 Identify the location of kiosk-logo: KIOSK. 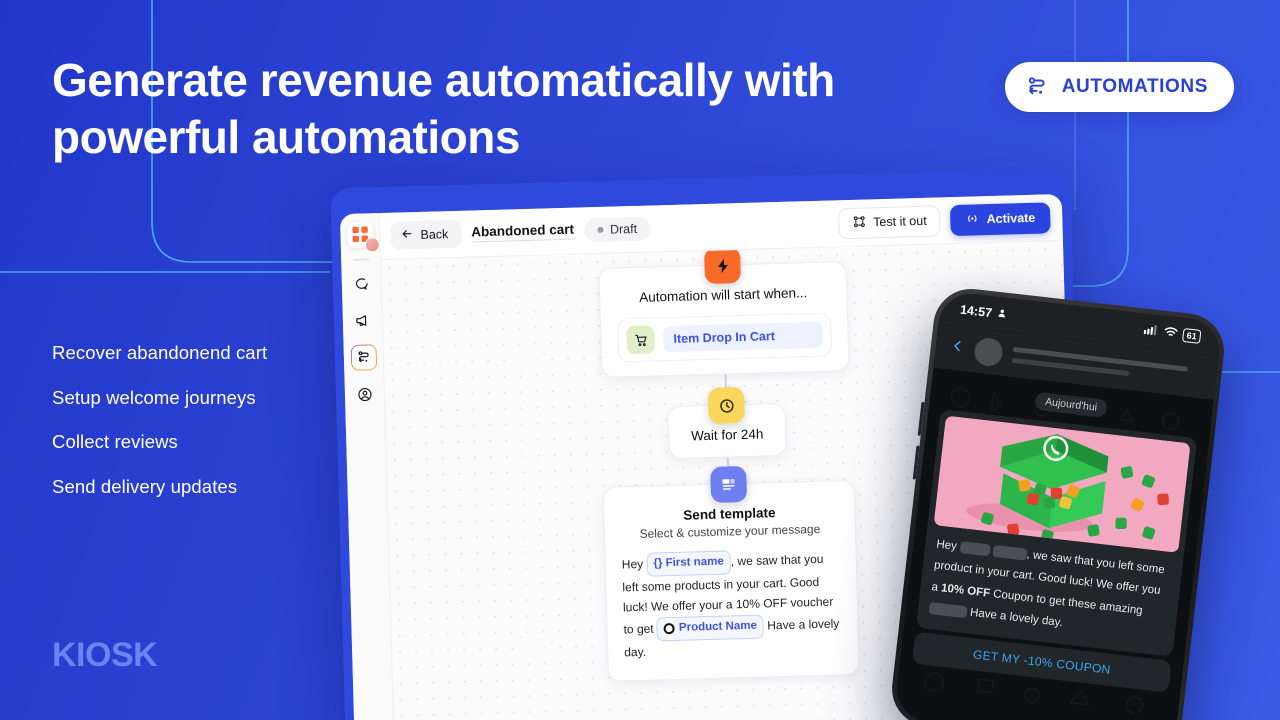
(105, 655).